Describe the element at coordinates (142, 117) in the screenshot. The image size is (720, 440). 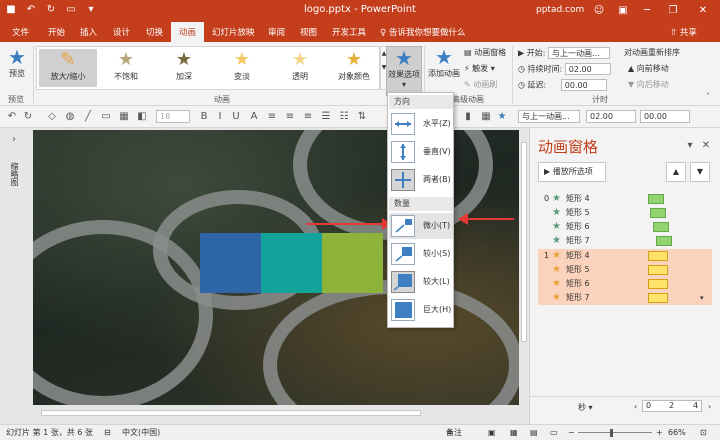
I see `arrange-icon: ◧` at that location.